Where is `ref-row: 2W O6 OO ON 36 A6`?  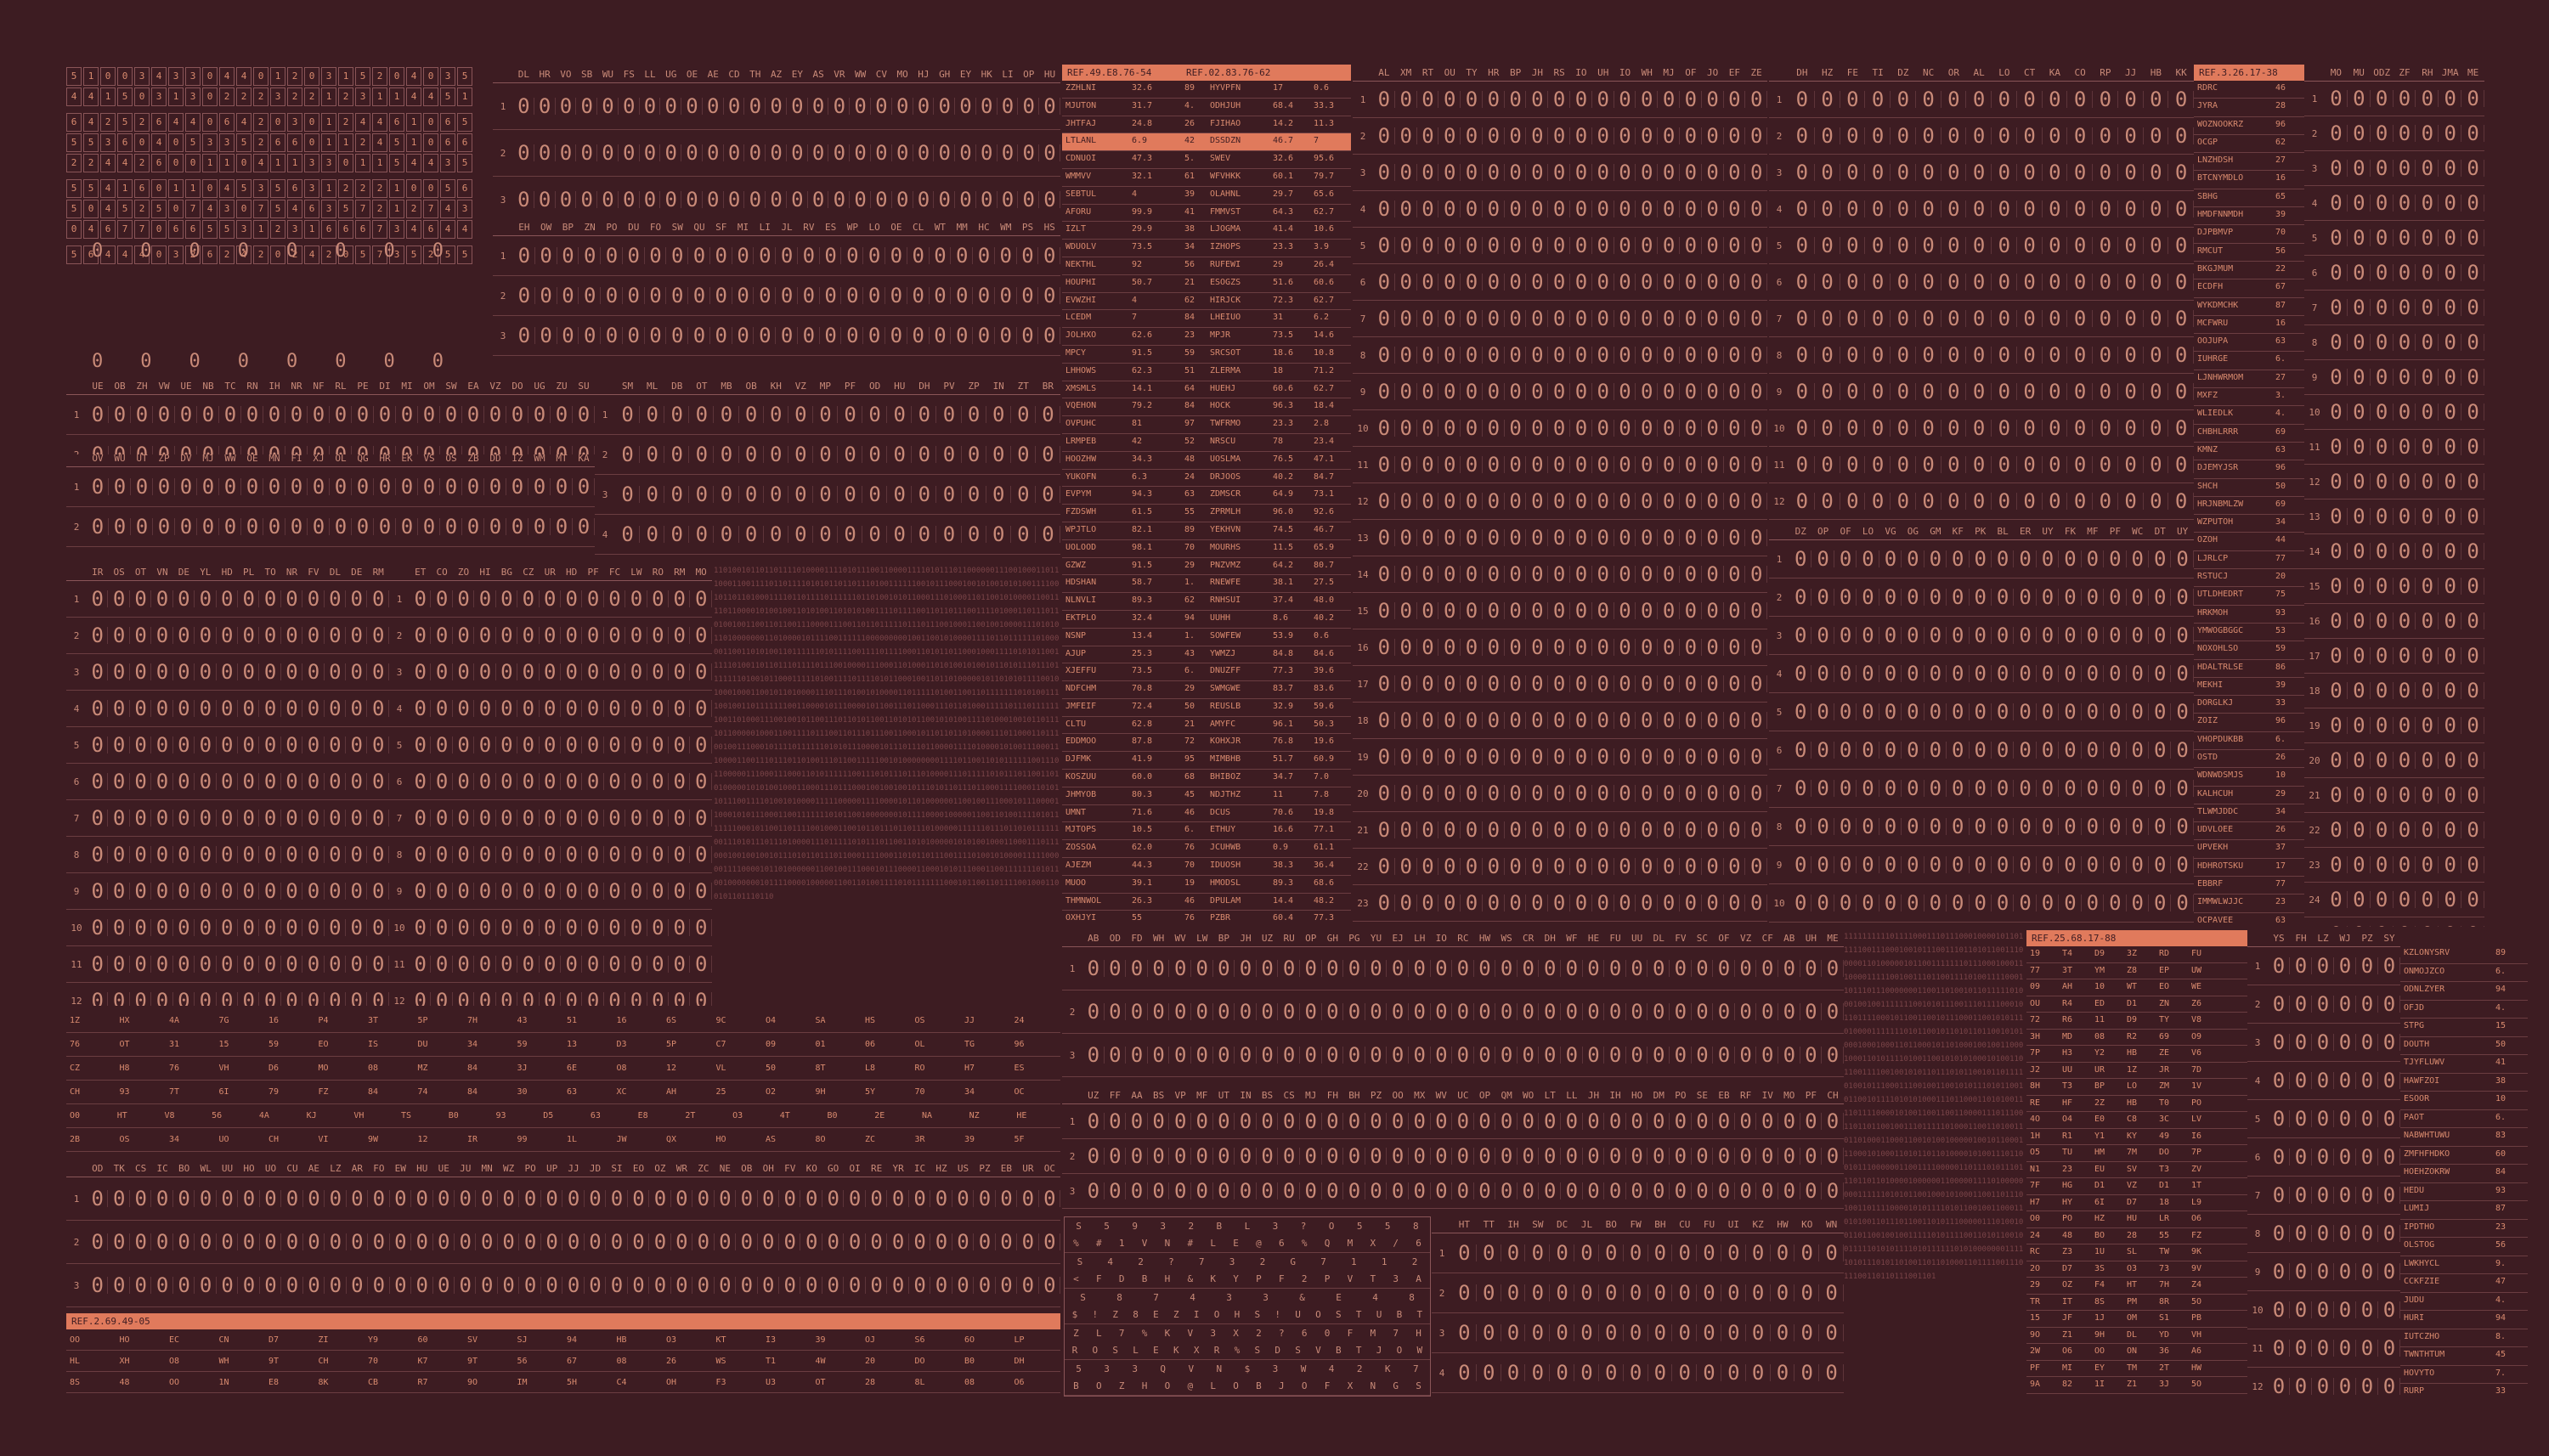 ref-row: 2W O6 OO ON 36 A6 is located at coordinates (2137, 1352).